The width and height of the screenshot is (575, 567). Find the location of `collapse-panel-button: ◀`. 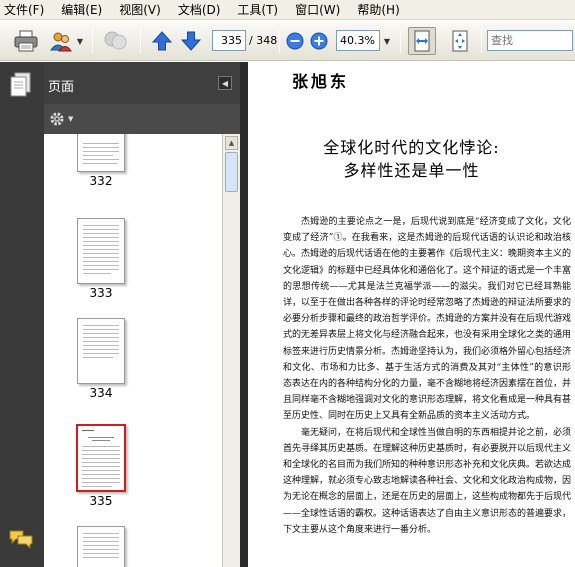

collapse-panel-button: ◀ is located at coordinates (225, 83).